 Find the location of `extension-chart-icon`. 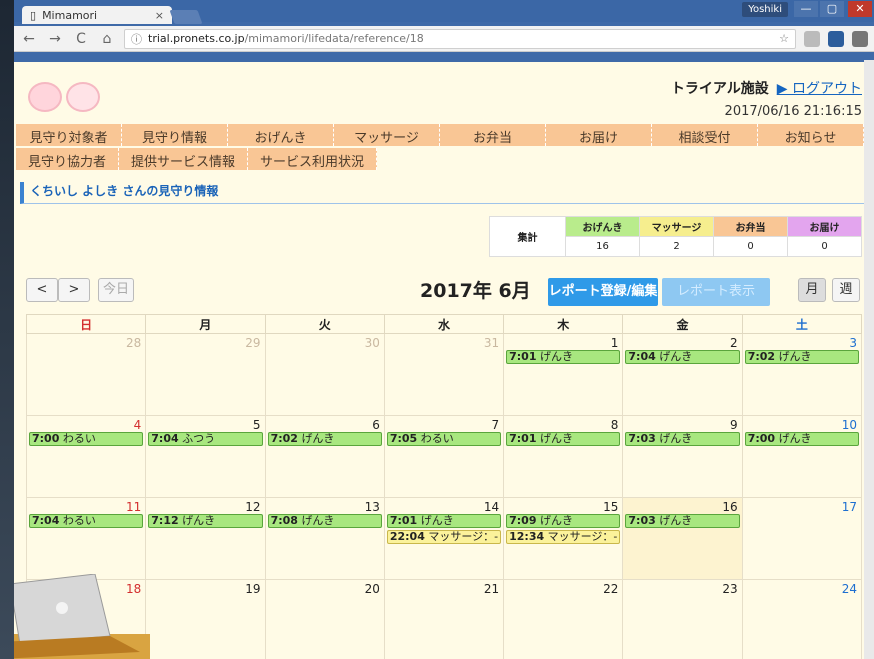

extension-chart-icon is located at coordinates (836, 38).